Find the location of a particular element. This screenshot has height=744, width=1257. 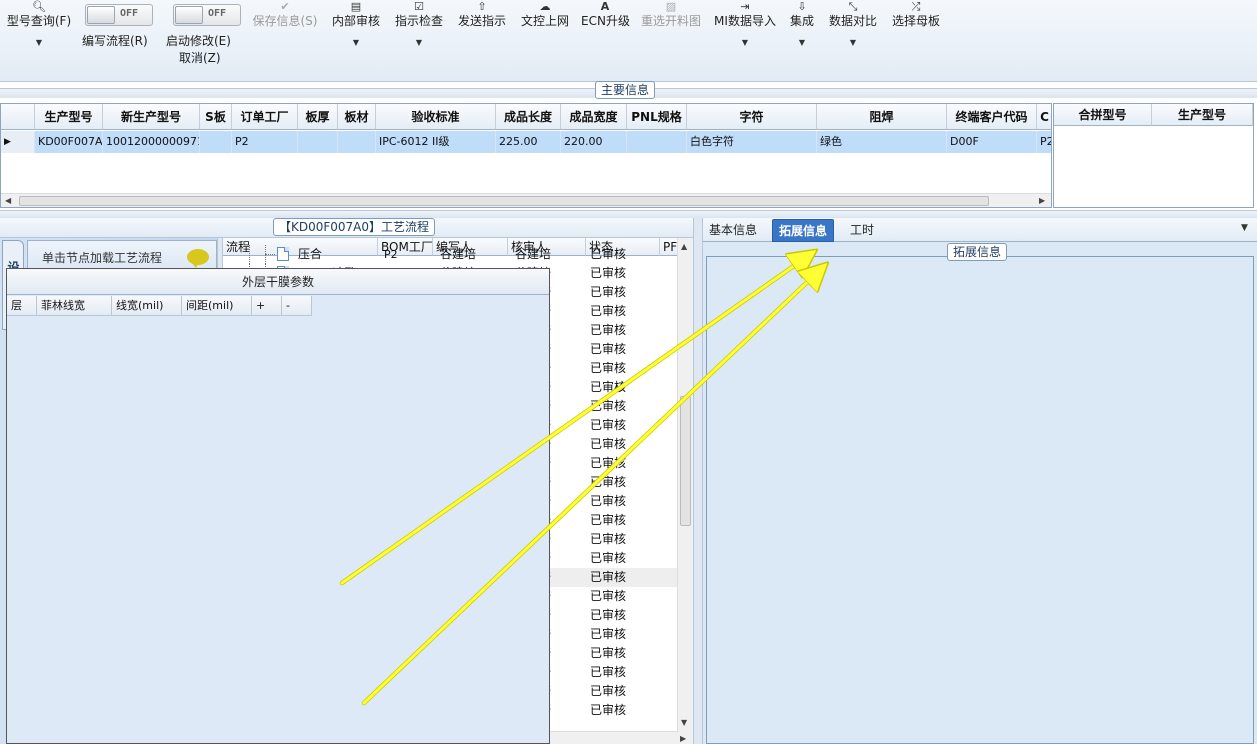

tab-basic-info: 基本信息 is located at coordinates (733, 230).